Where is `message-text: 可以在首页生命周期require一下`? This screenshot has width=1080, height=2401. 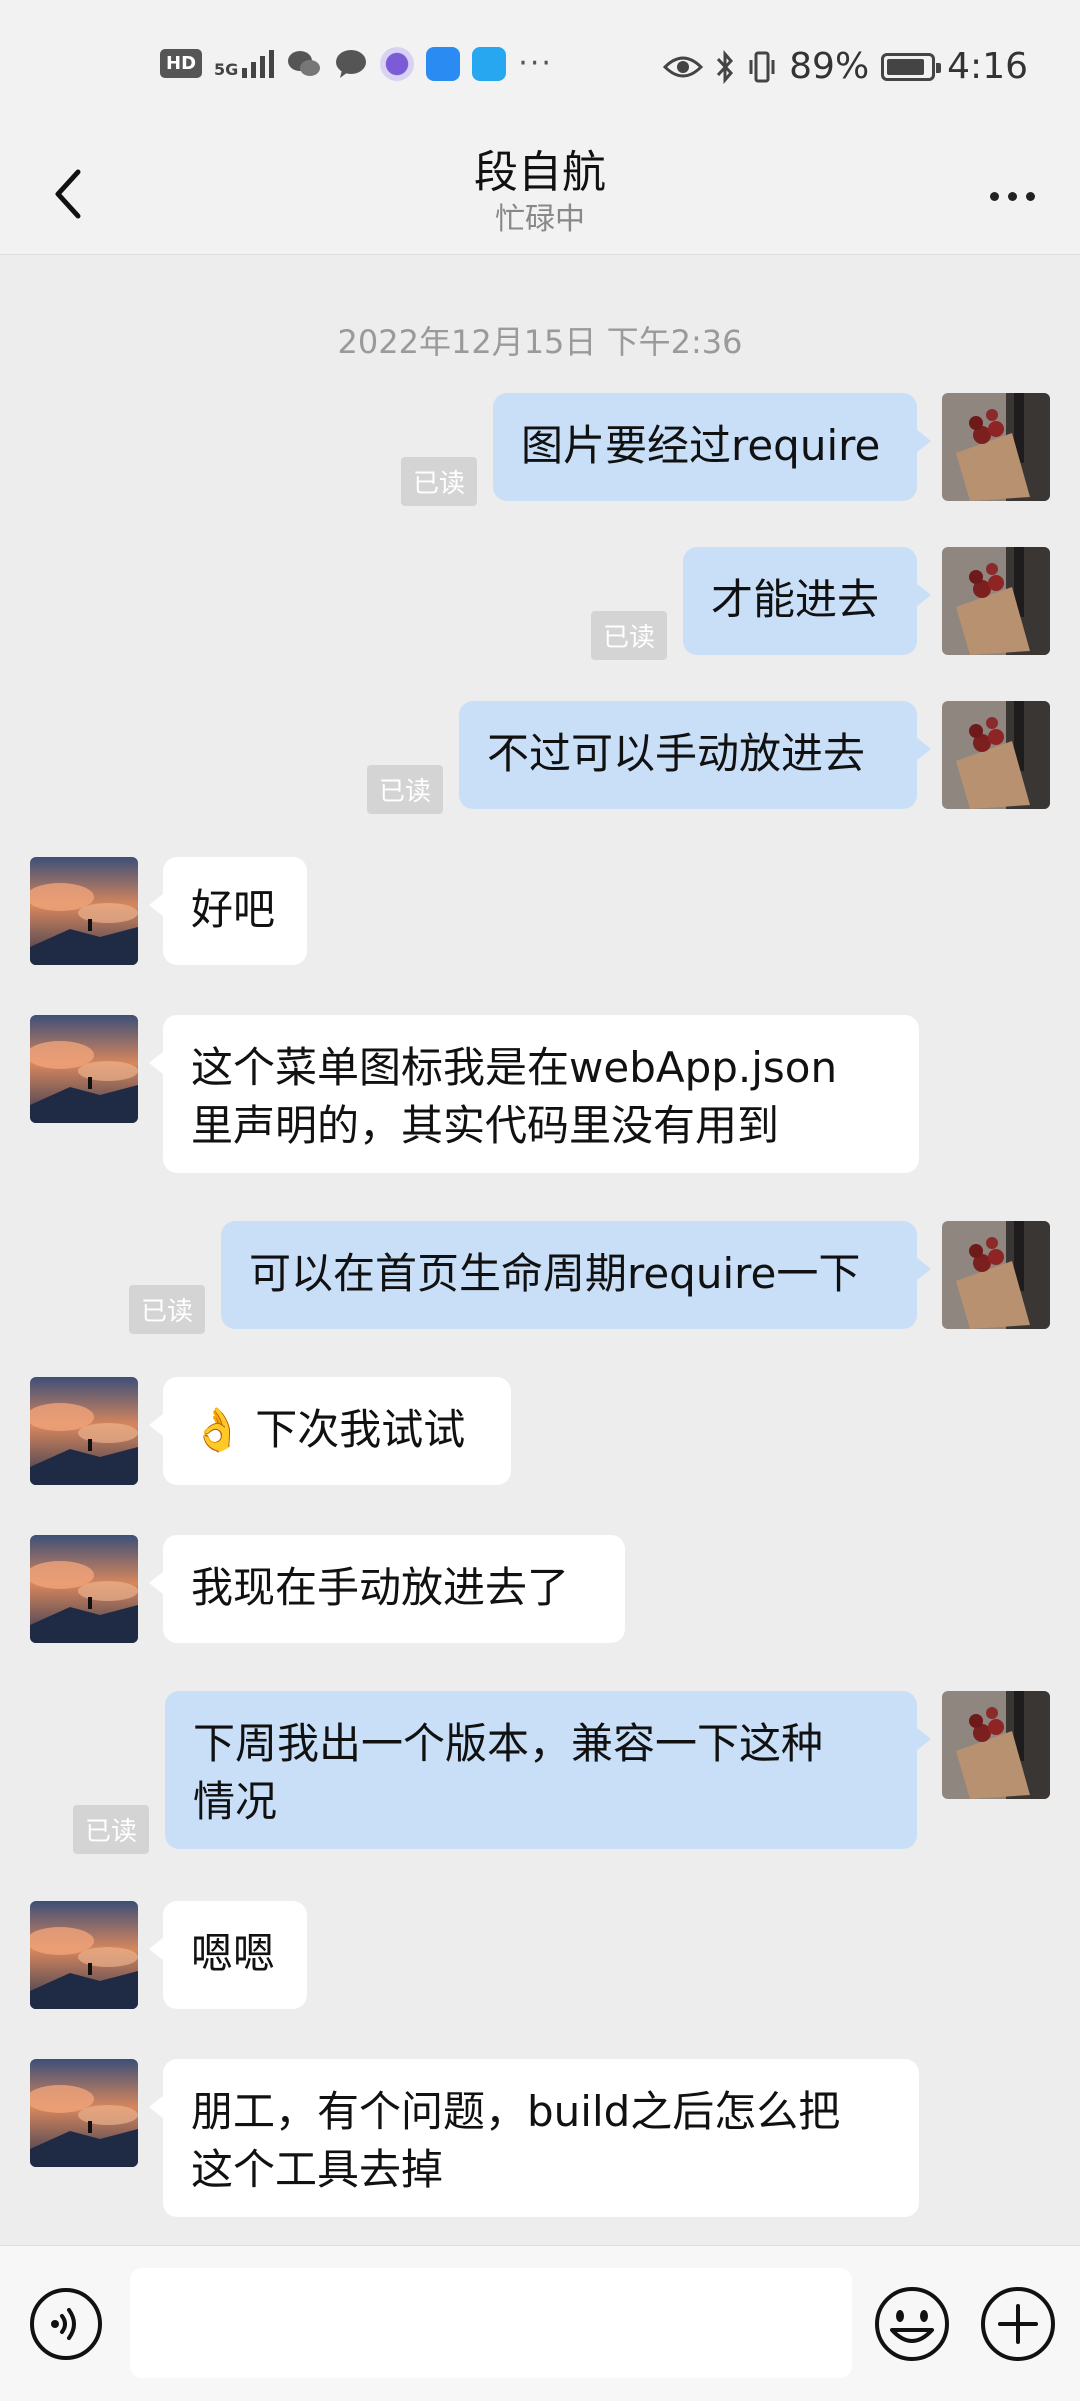
message-text: 可以在首页生命周期require一下 is located at coordinates (555, 1273).